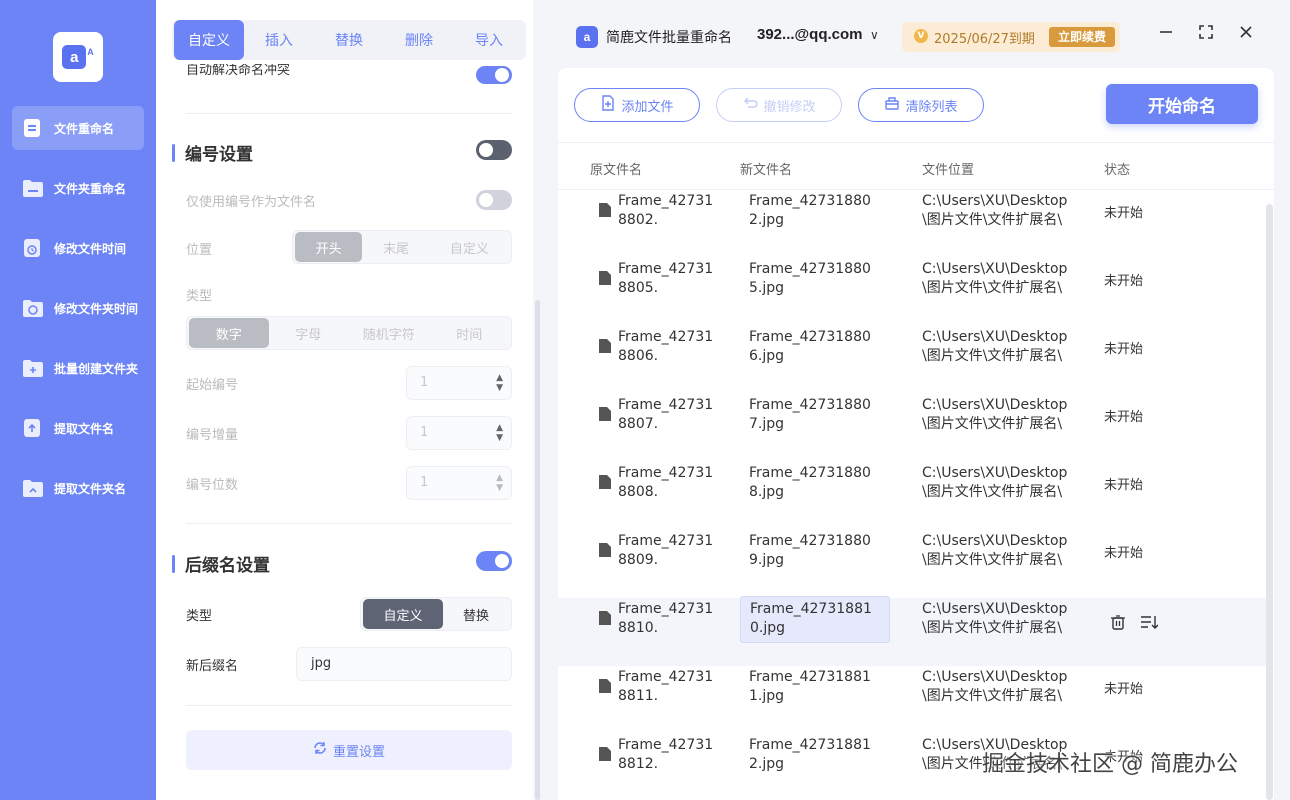 The width and height of the screenshot is (1290, 800). Describe the element at coordinates (637, 105) in the screenshot. I see `add-files-button: 添加文件` at that location.